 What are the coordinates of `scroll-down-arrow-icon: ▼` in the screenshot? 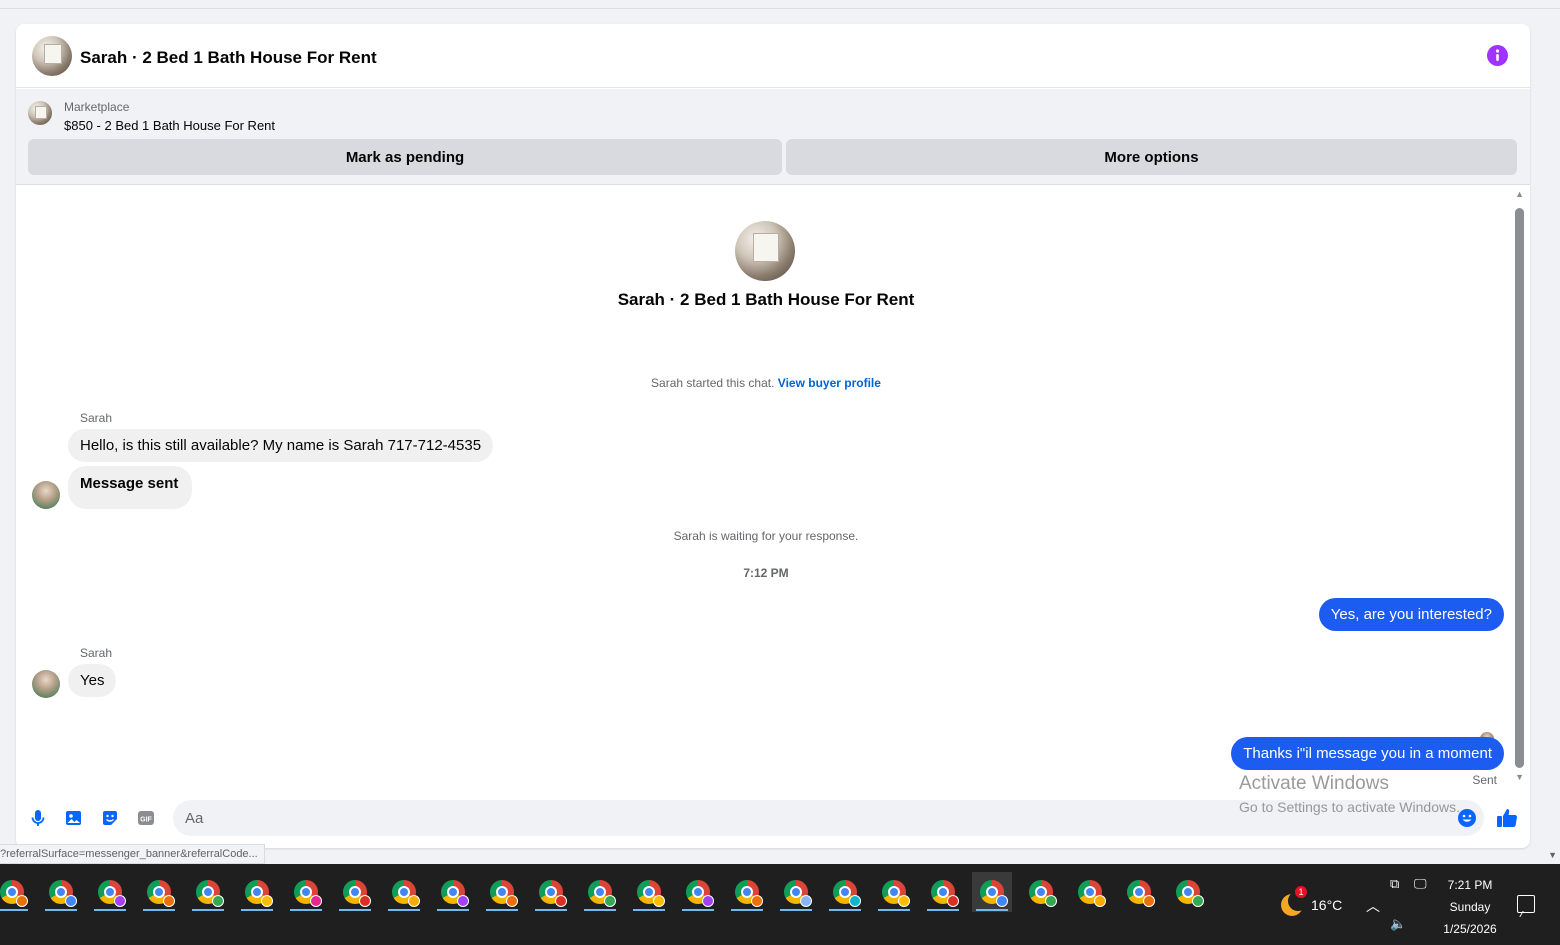 It's located at (1519, 777).